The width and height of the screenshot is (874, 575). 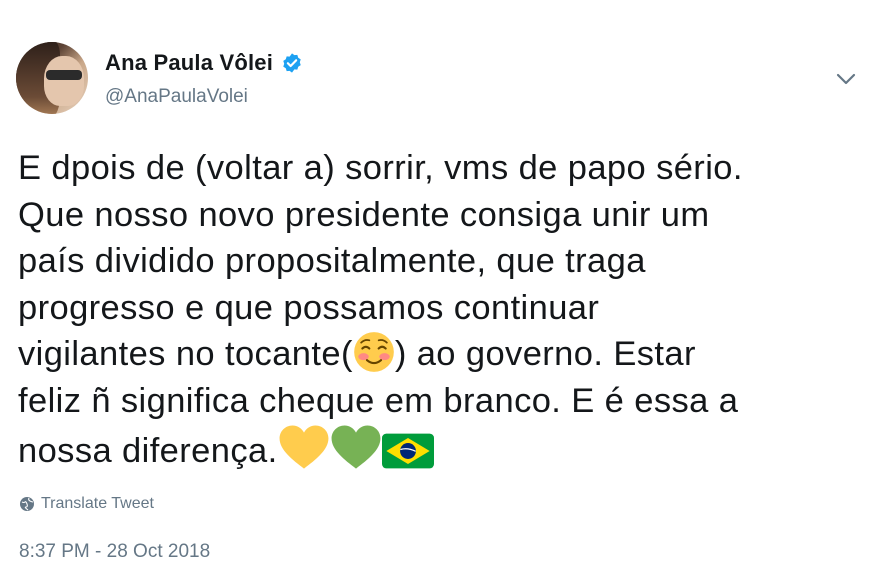 I want to click on green-heart-emoji, so click(x=355, y=447).